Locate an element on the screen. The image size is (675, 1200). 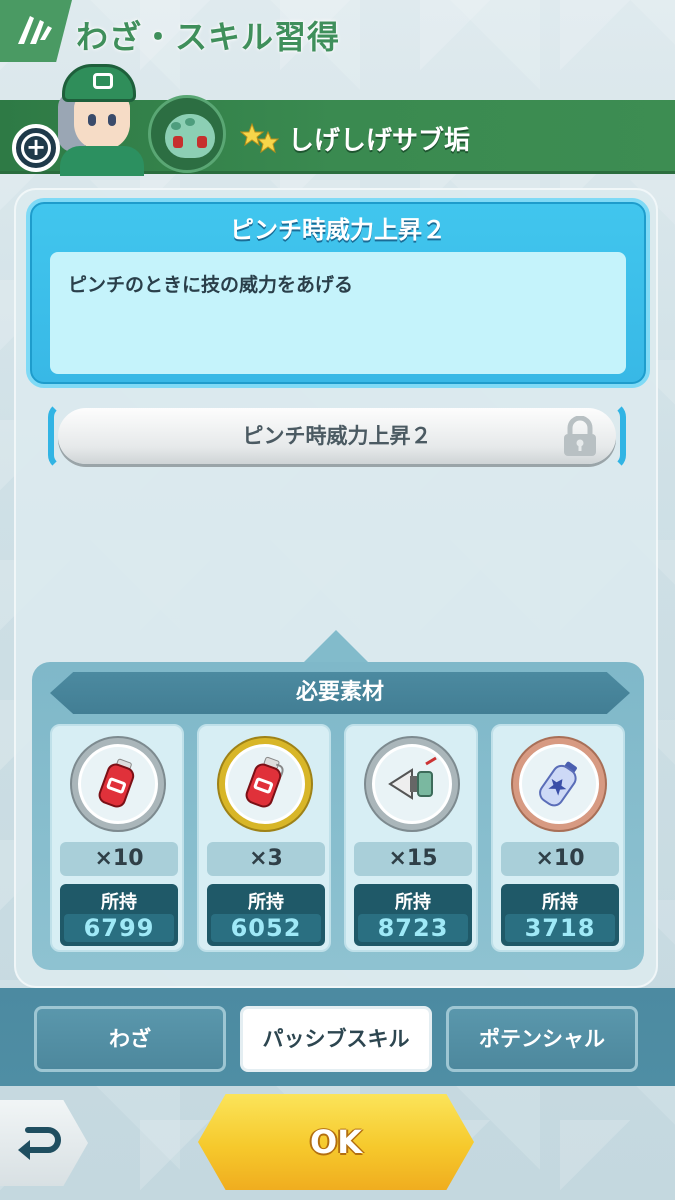
material-owned-box: 所持 6052 is located at coordinates (266, 915).